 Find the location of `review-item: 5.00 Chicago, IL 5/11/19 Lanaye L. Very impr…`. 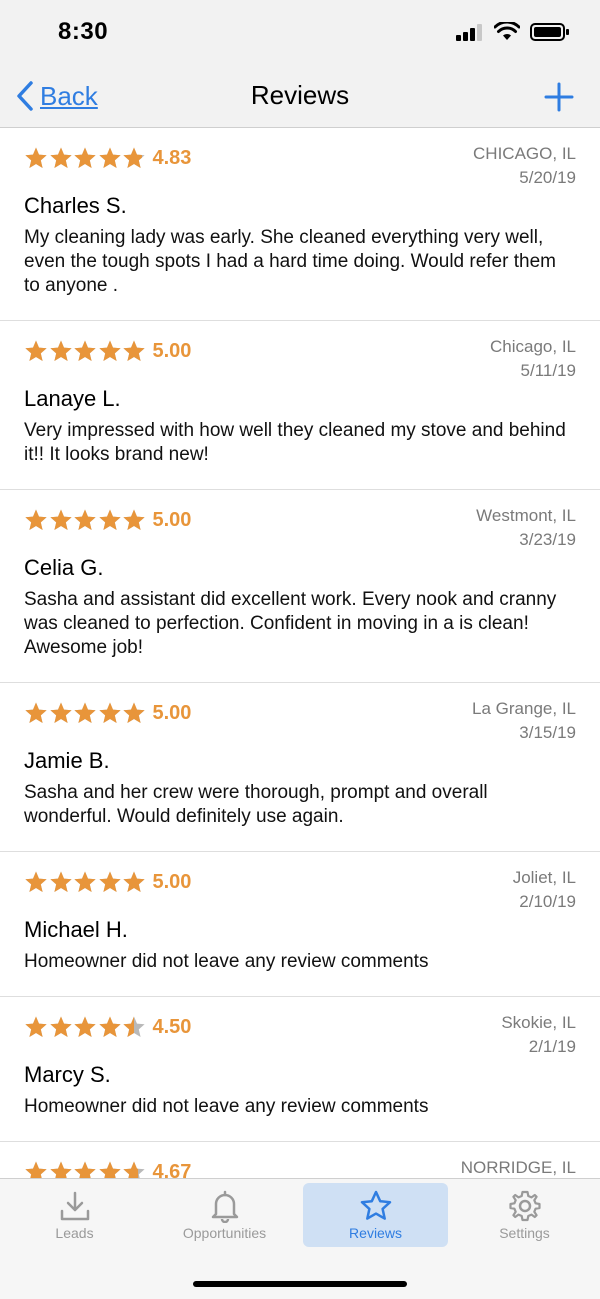

review-item: 5.00 Chicago, IL 5/11/19 Lanaye L. Very impr… is located at coordinates (300, 405).